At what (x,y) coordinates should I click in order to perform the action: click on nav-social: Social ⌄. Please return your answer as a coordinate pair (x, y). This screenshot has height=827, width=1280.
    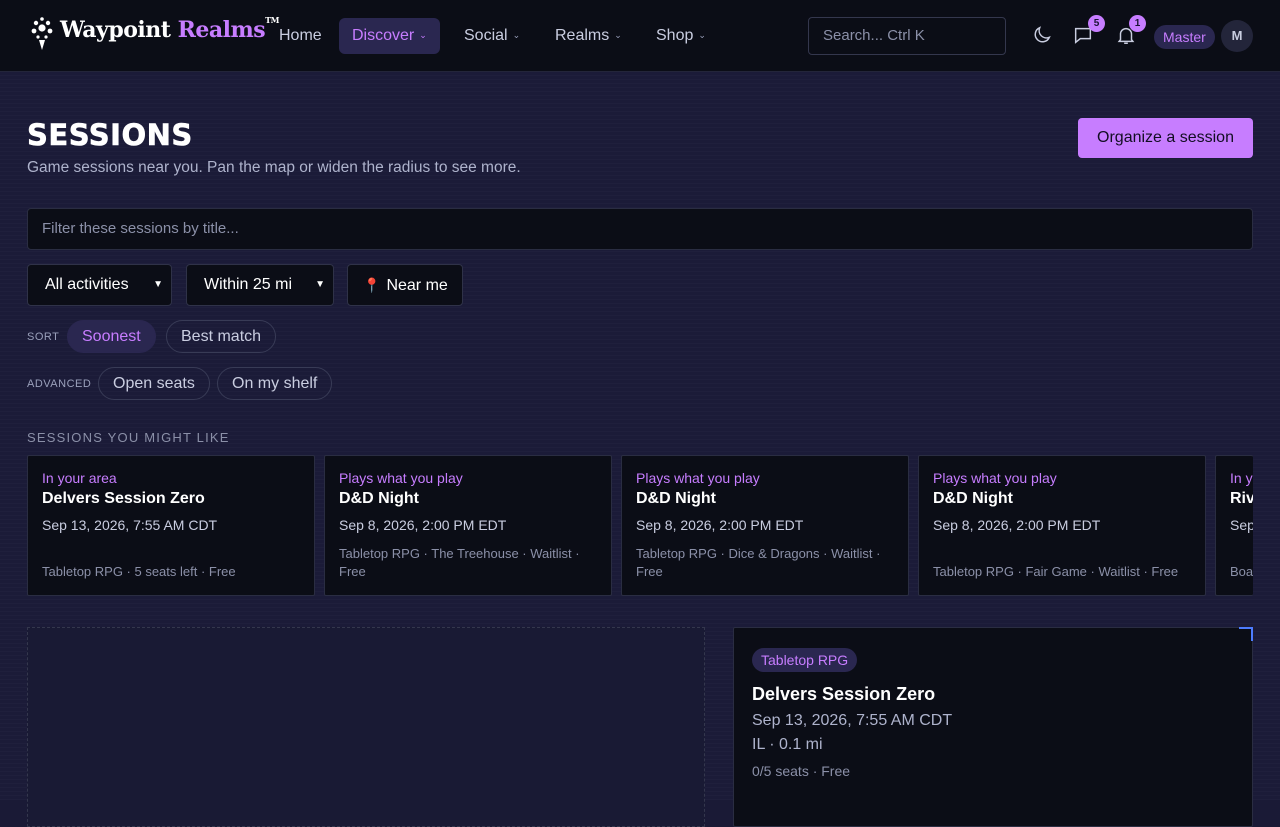
    Looking at the image, I should click on (492, 36).